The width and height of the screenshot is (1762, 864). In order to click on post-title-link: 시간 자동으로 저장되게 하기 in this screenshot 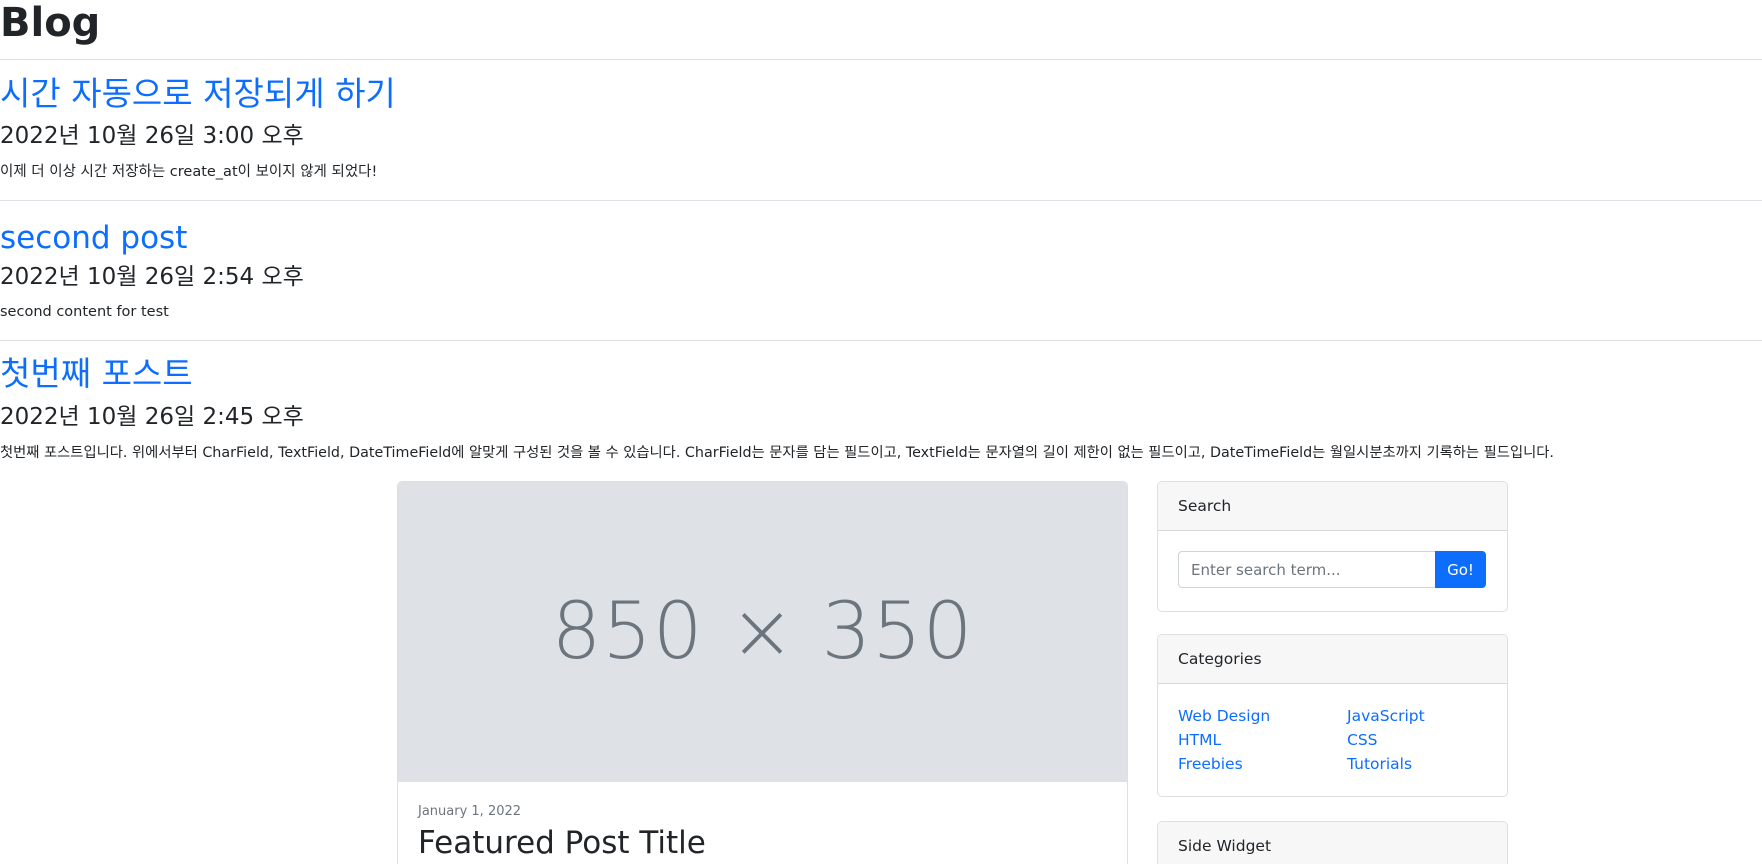, I will do `click(198, 94)`.